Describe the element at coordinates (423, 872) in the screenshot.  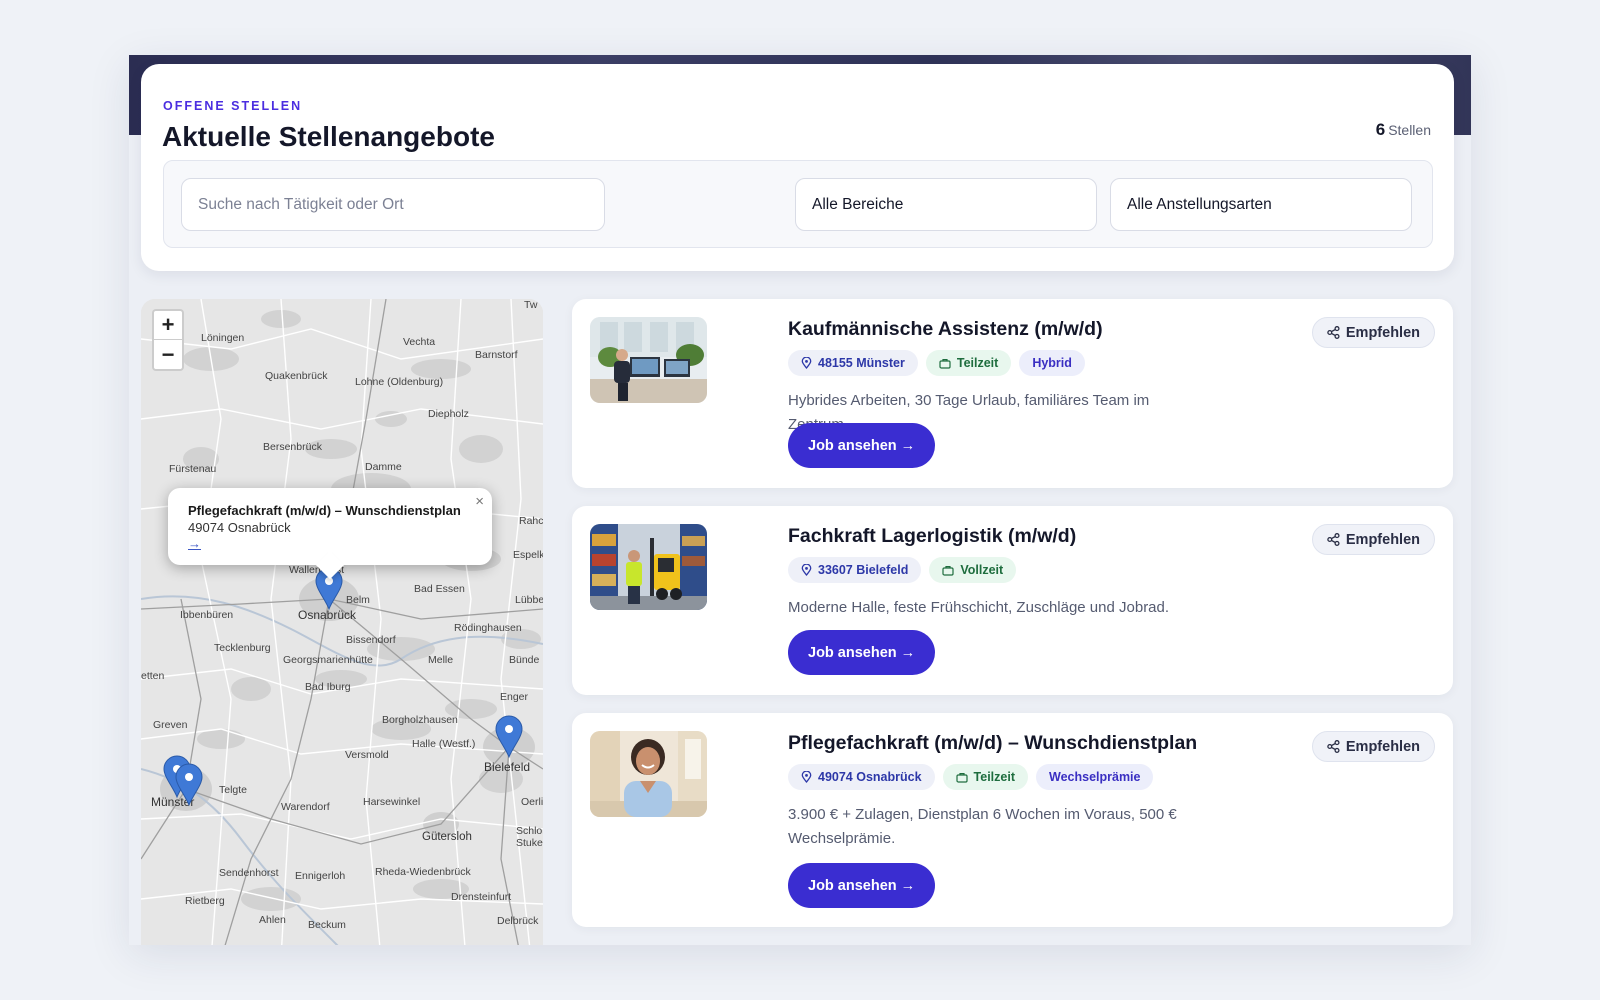
I see `map-label-rheda: Rheda-Wiedenbrück` at that location.